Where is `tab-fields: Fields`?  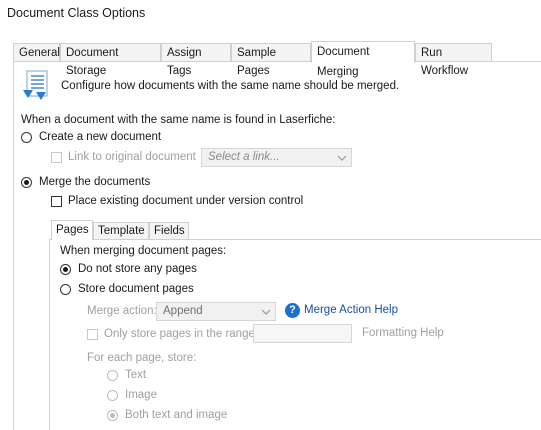
tab-fields: Fields is located at coordinates (169, 230).